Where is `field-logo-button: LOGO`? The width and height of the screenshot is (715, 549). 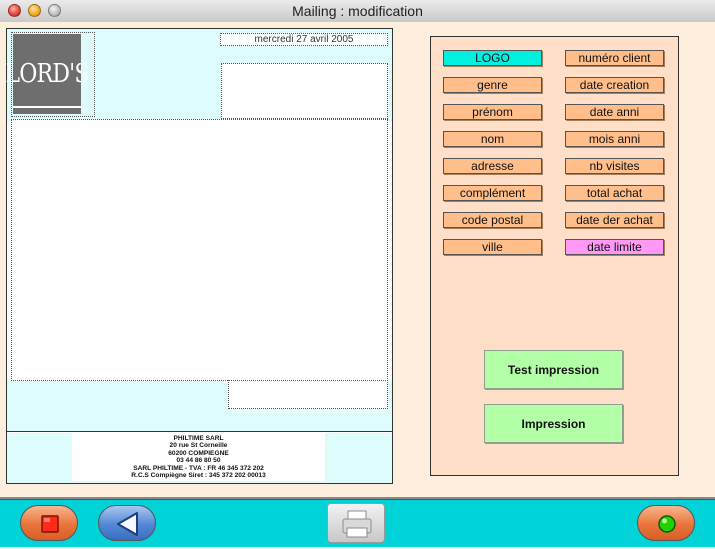 field-logo-button: LOGO is located at coordinates (492, 58).